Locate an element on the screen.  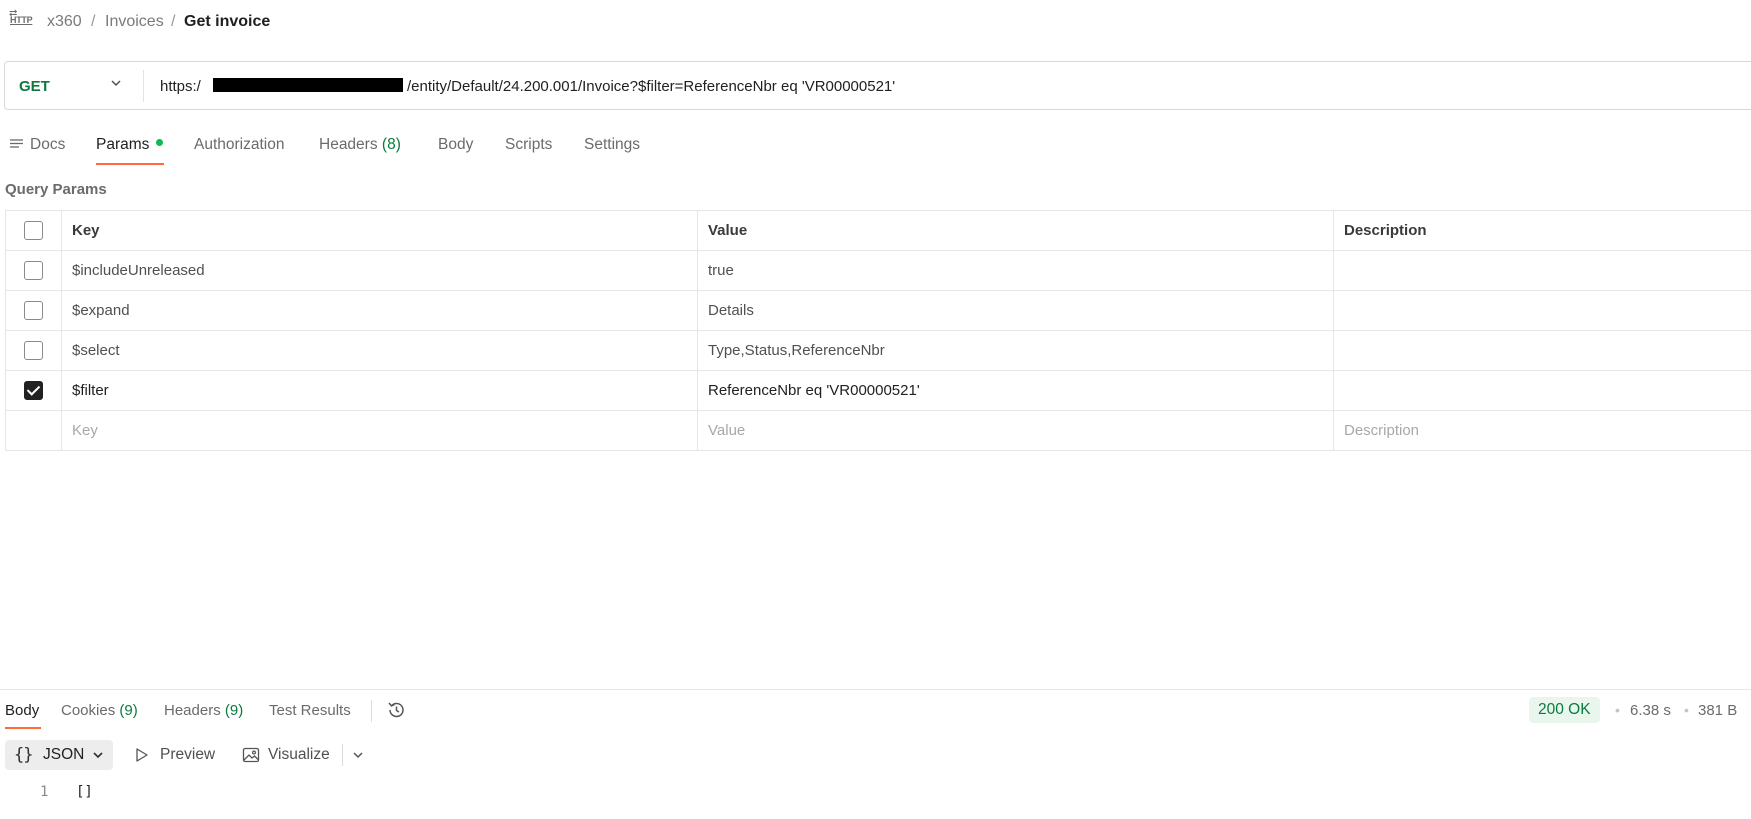
new-description-input: Description is located at coordinates (1542, 430).